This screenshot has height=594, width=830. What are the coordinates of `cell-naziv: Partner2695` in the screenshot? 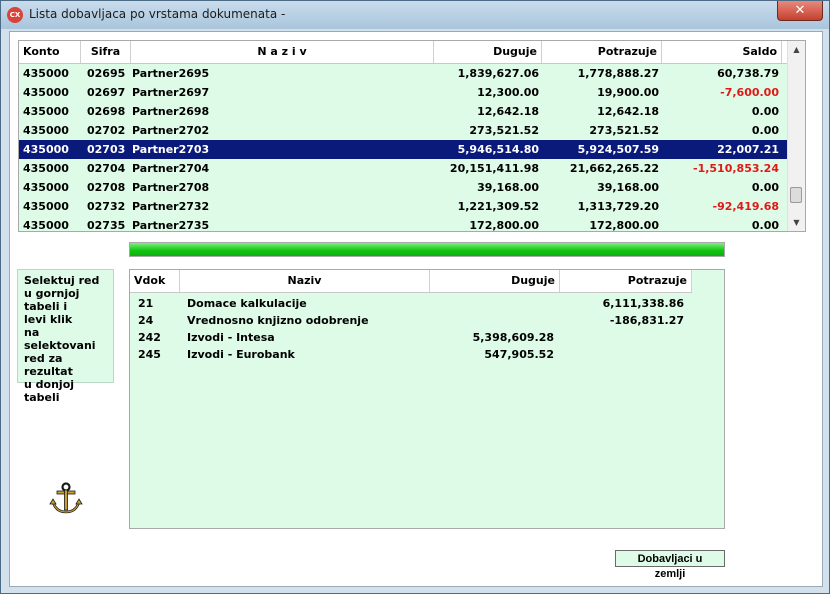 It's located at (171, 73).